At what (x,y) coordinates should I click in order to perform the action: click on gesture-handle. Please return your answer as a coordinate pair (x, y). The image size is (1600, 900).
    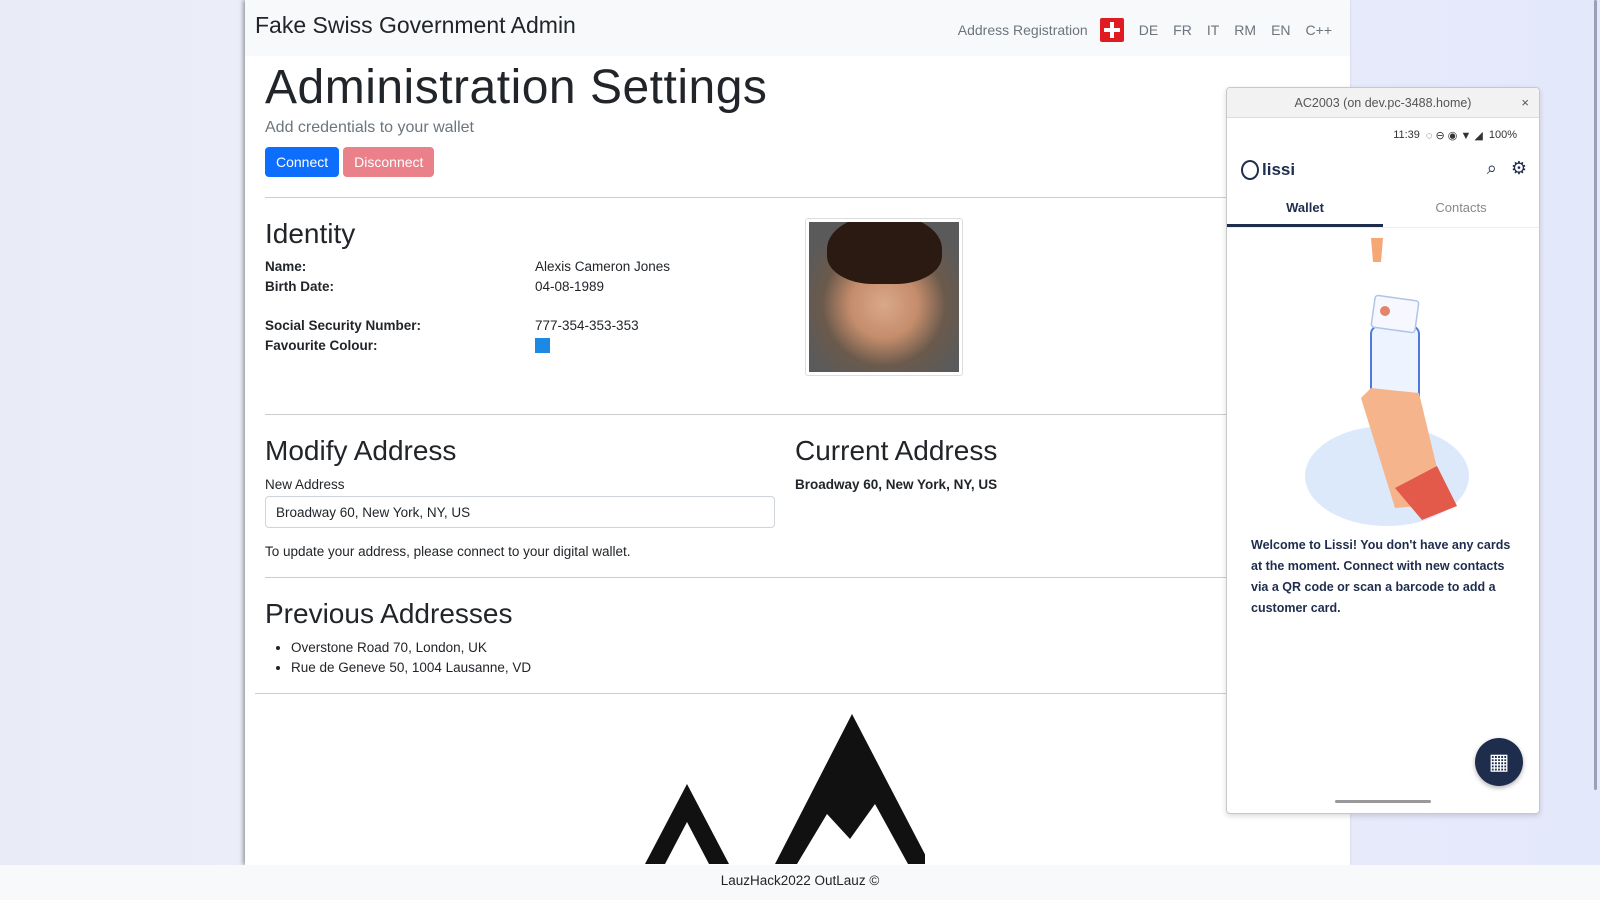
    Looking at the image, I should click on (1383, 801).